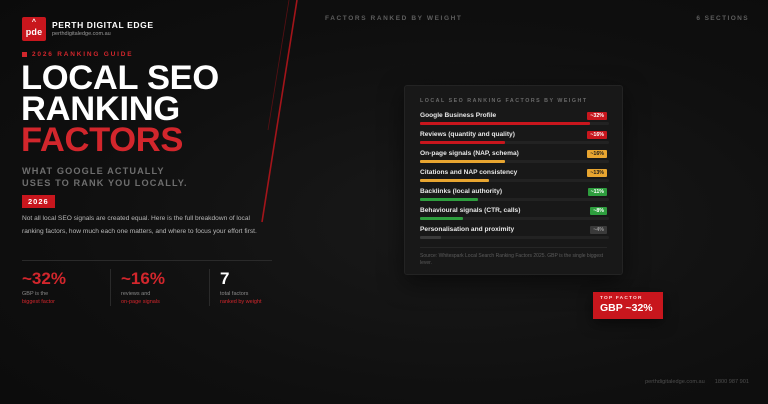 This screenshot has width=768, height=404. I want to click on logo-mark: ^ pde, so click(34, 29).